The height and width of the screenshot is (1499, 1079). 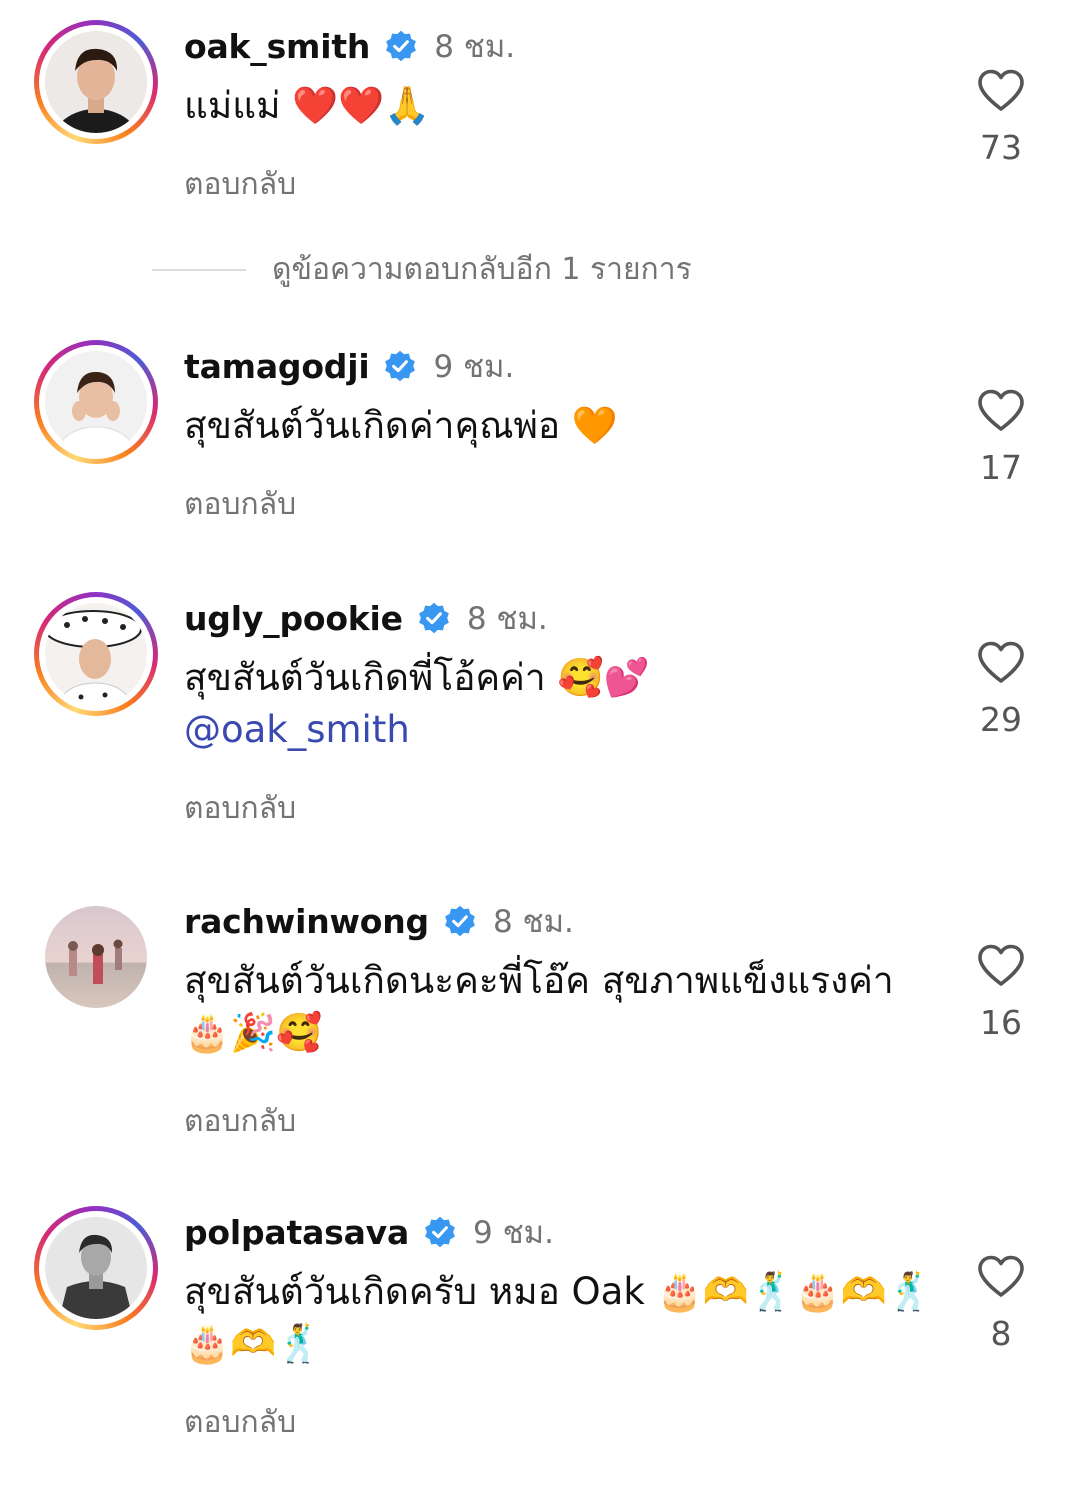 What do you see at coordinates (482, 269) in the screenshot?
I see `view-replies-label: ดูข้อความตอบกลับอีก 1 รายการ` at bounding box center [482, 269].